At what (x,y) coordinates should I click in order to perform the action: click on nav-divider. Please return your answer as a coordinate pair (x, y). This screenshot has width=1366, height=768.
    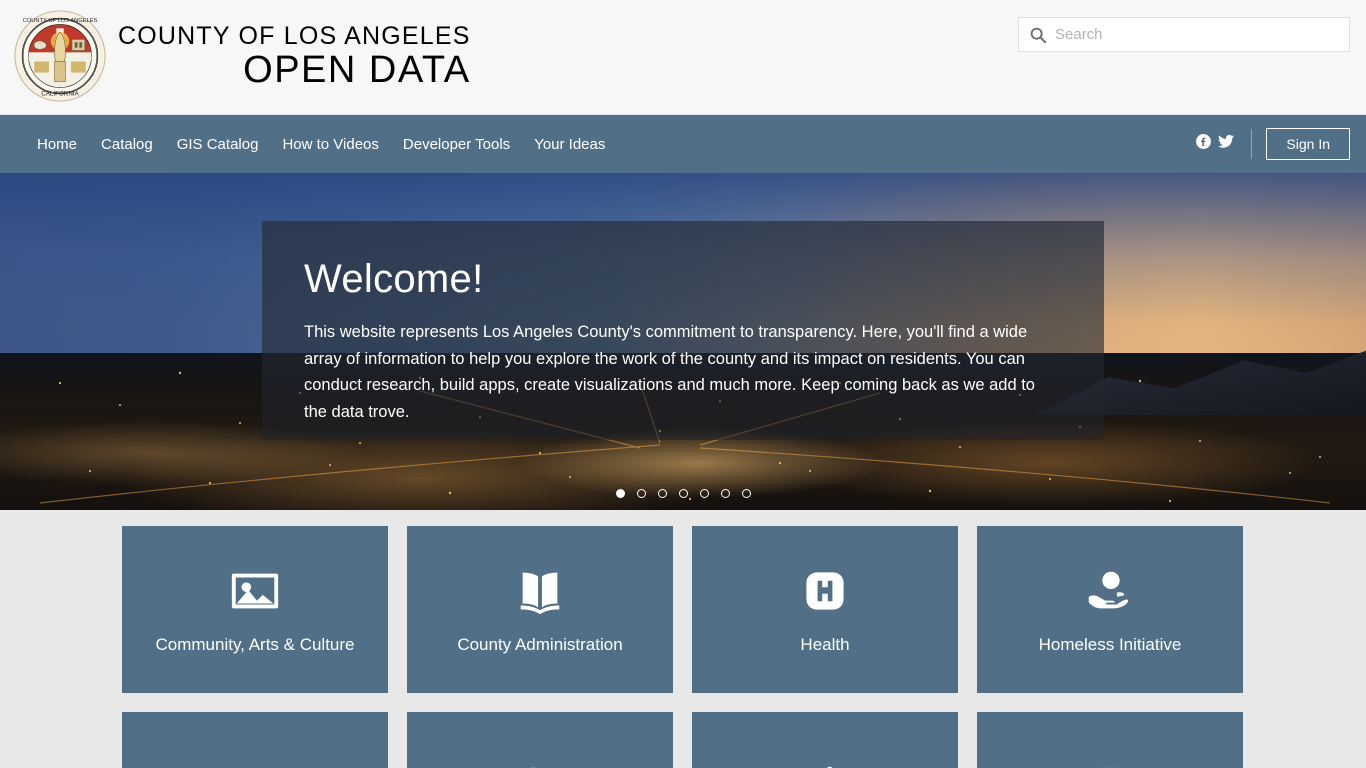
    Looking at the image, I should click on (1252, 144).